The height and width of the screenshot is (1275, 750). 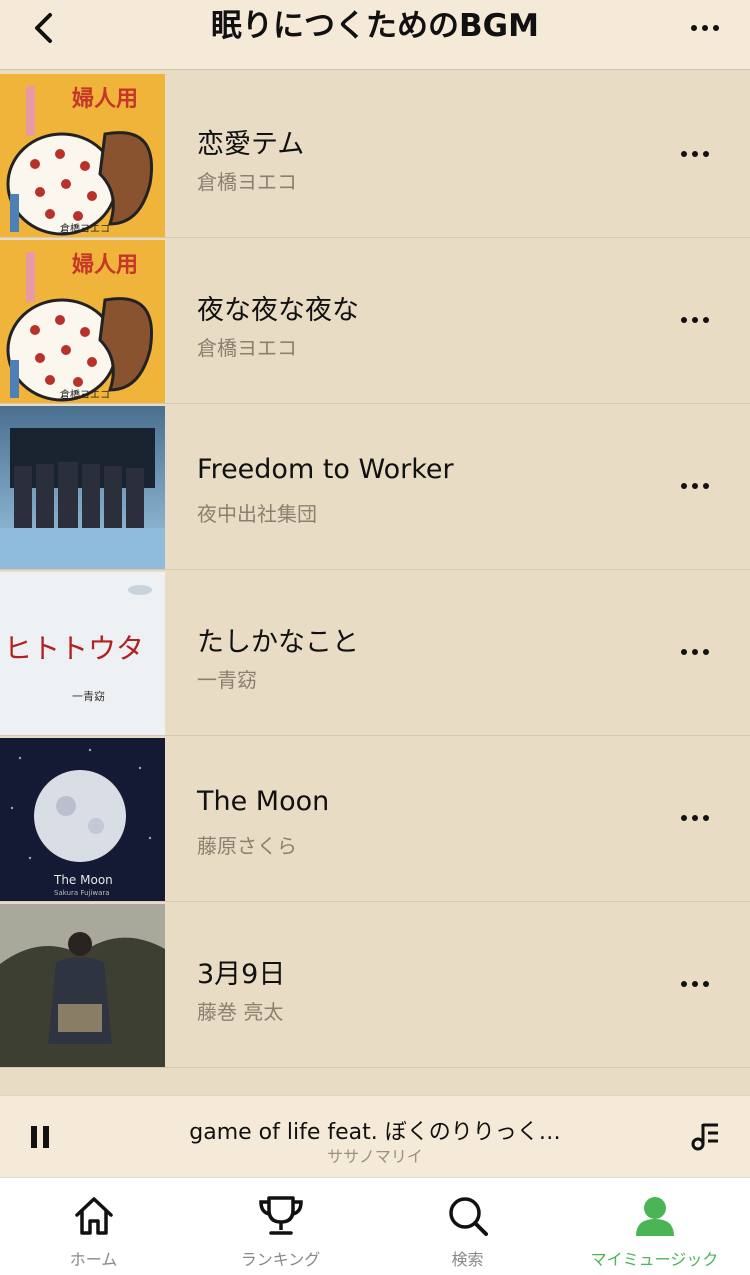 I want to click on tab-my-music: マイミュージック, so click(x=654, y=1226).